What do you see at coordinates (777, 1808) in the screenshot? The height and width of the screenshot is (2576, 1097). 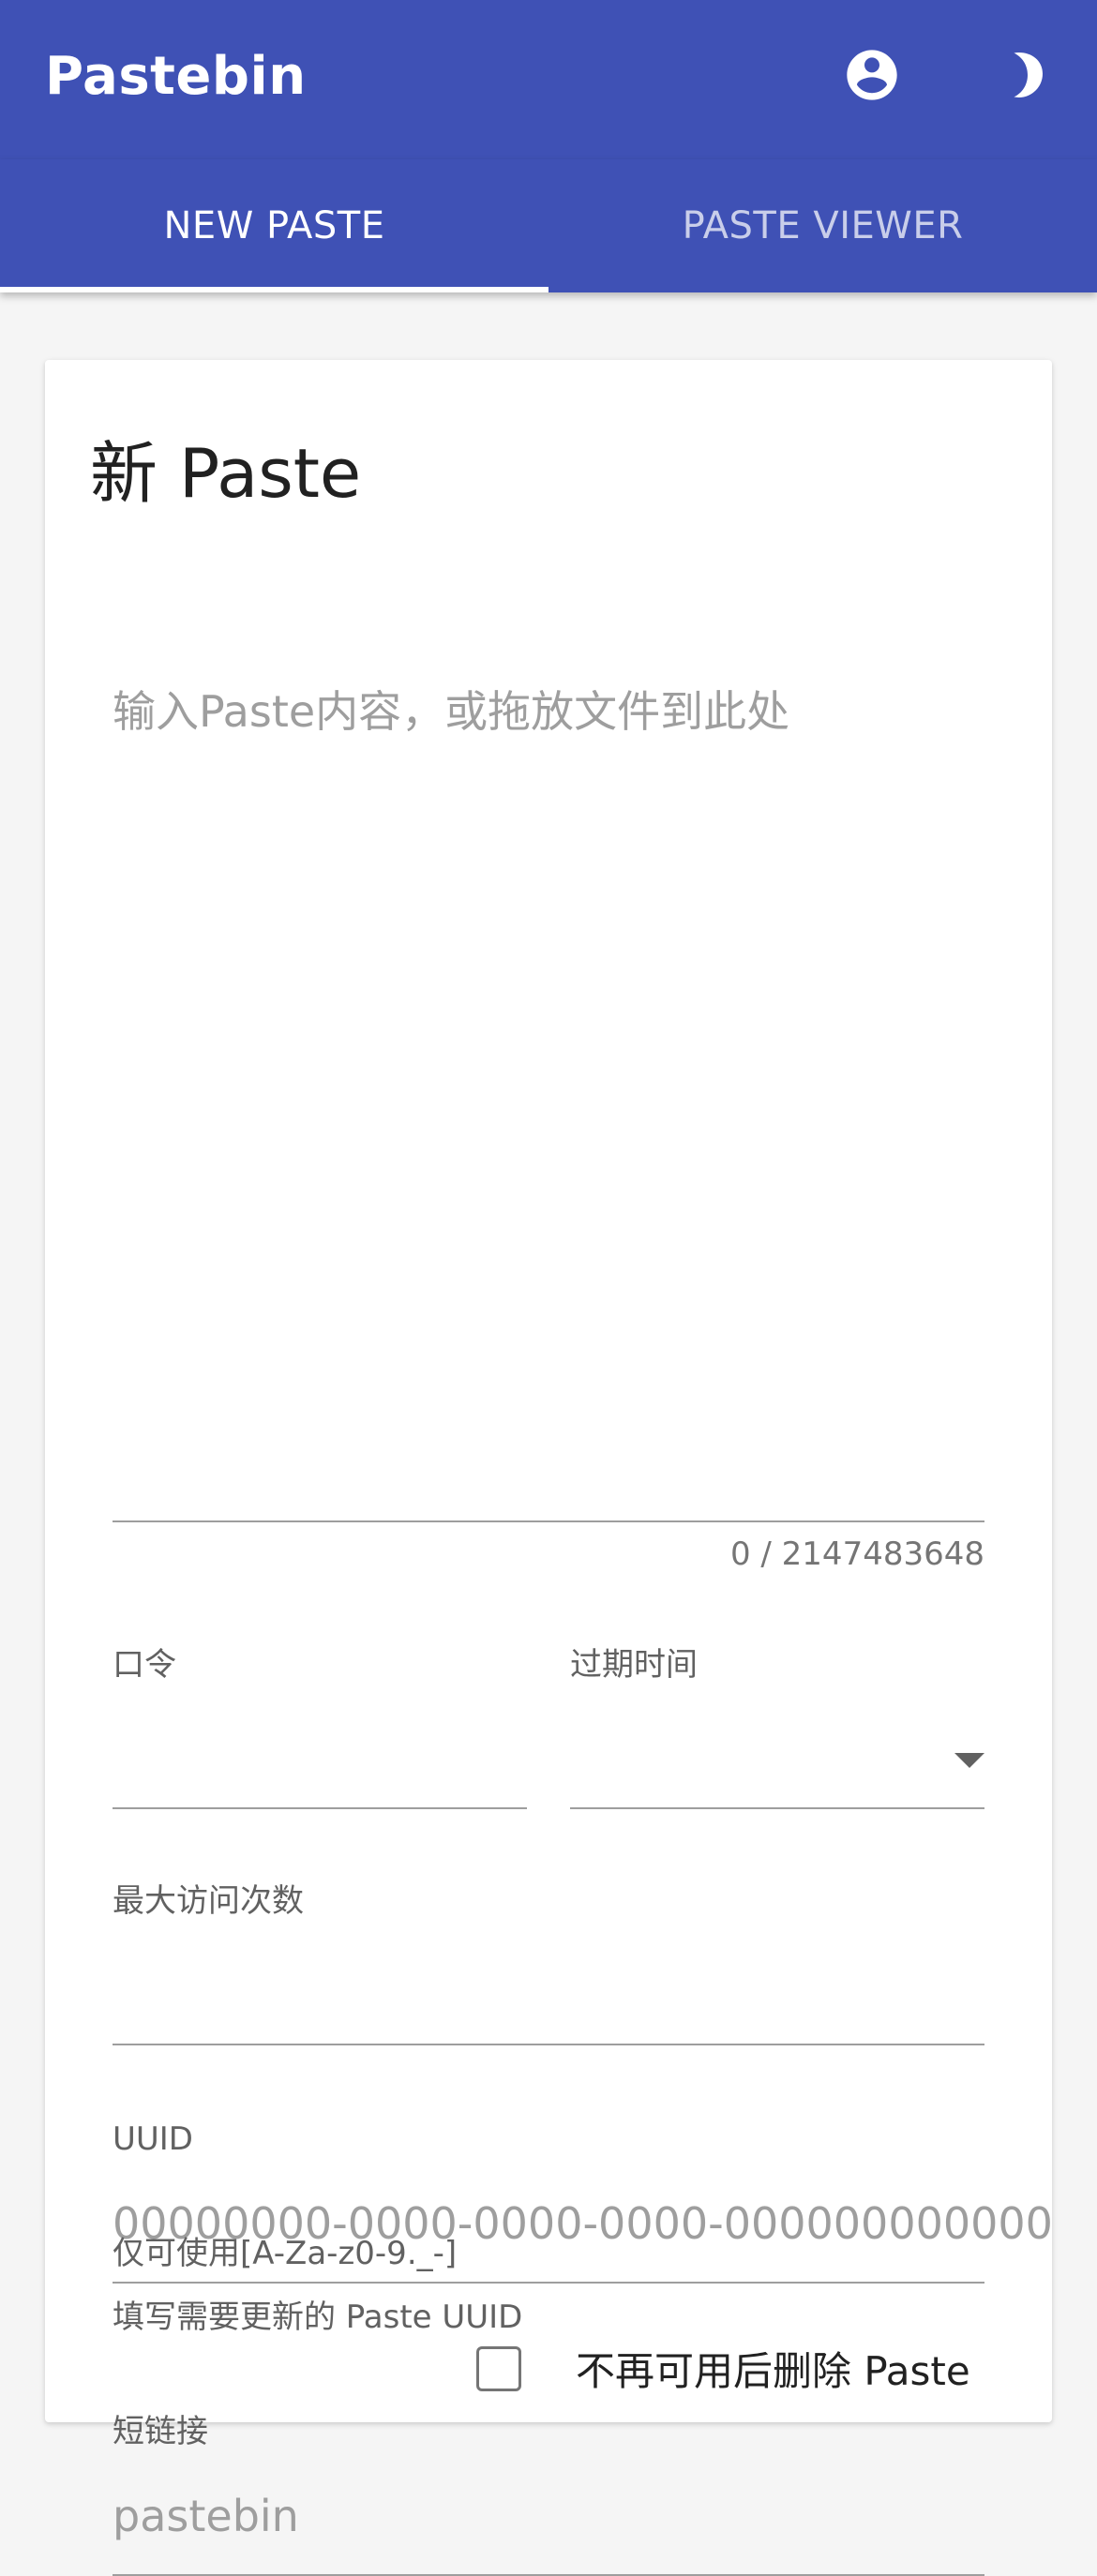 I see `expiration-underline` at bounding box center [777, 1808].